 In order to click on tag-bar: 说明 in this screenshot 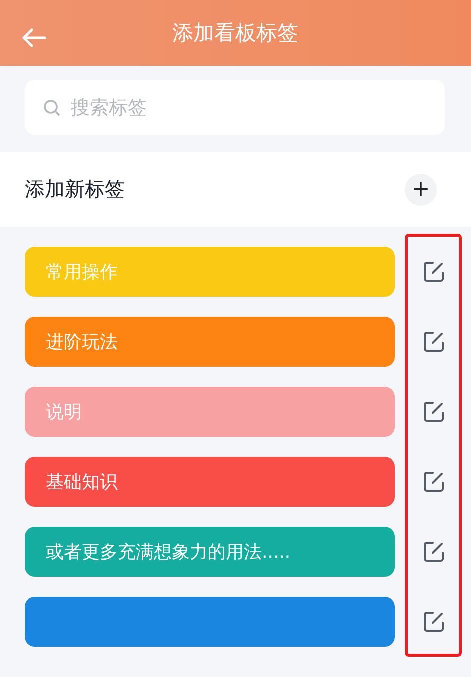, I will do `click(210, 412)`.